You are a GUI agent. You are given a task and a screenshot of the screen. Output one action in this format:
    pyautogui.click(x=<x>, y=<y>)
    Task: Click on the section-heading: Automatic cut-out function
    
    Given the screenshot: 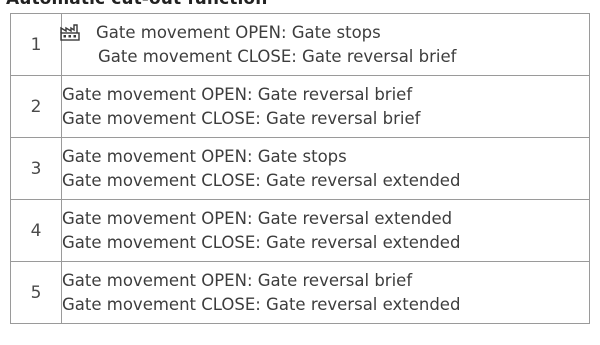 What is the action you would take?
    pyautogui.click(x=136, y=4)
    